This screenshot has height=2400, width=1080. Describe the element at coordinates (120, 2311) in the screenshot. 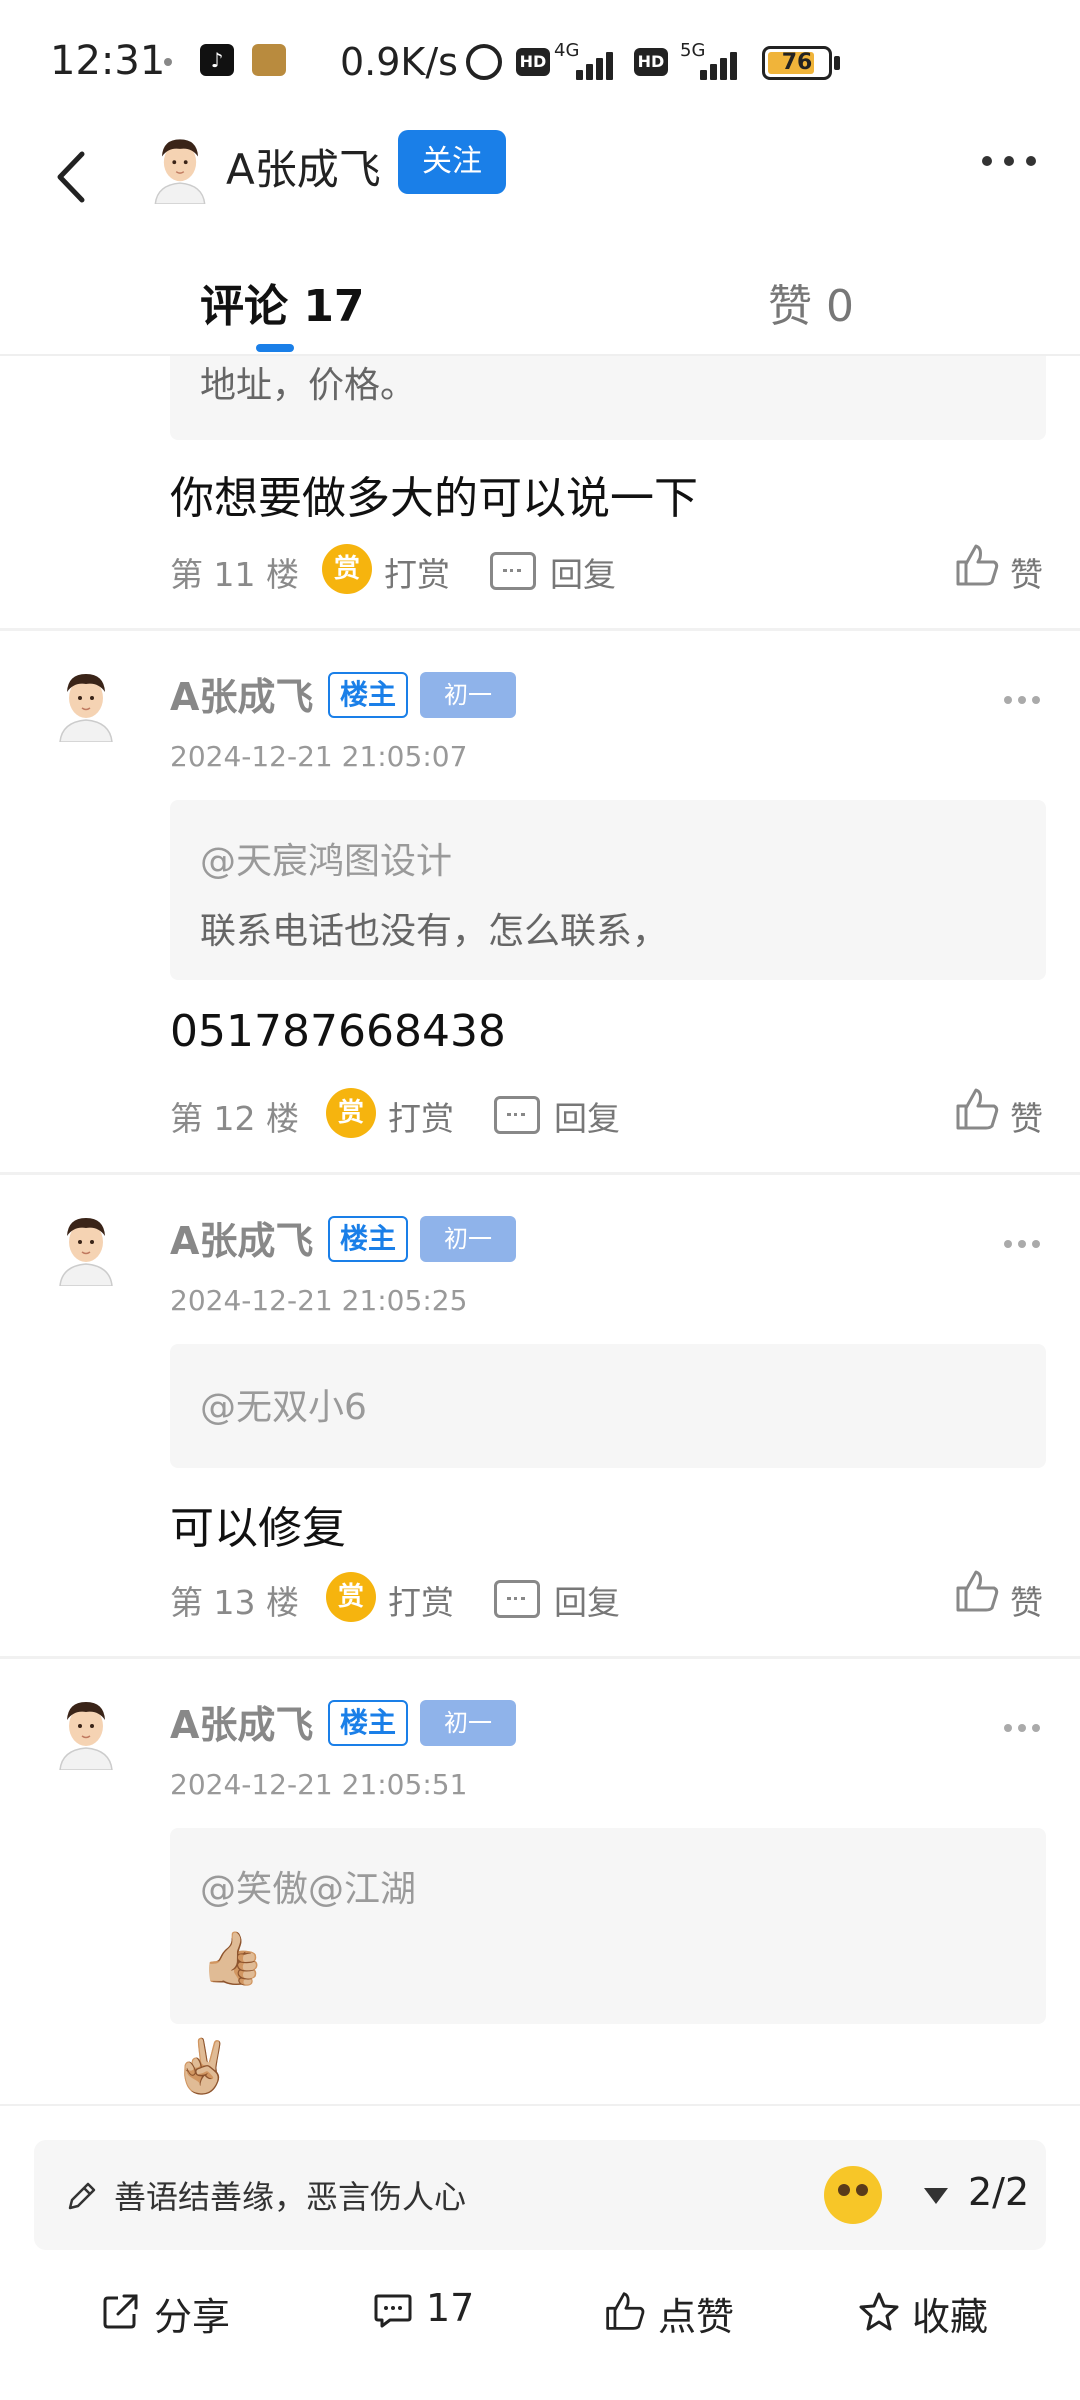

I see `share-icon` at that location.